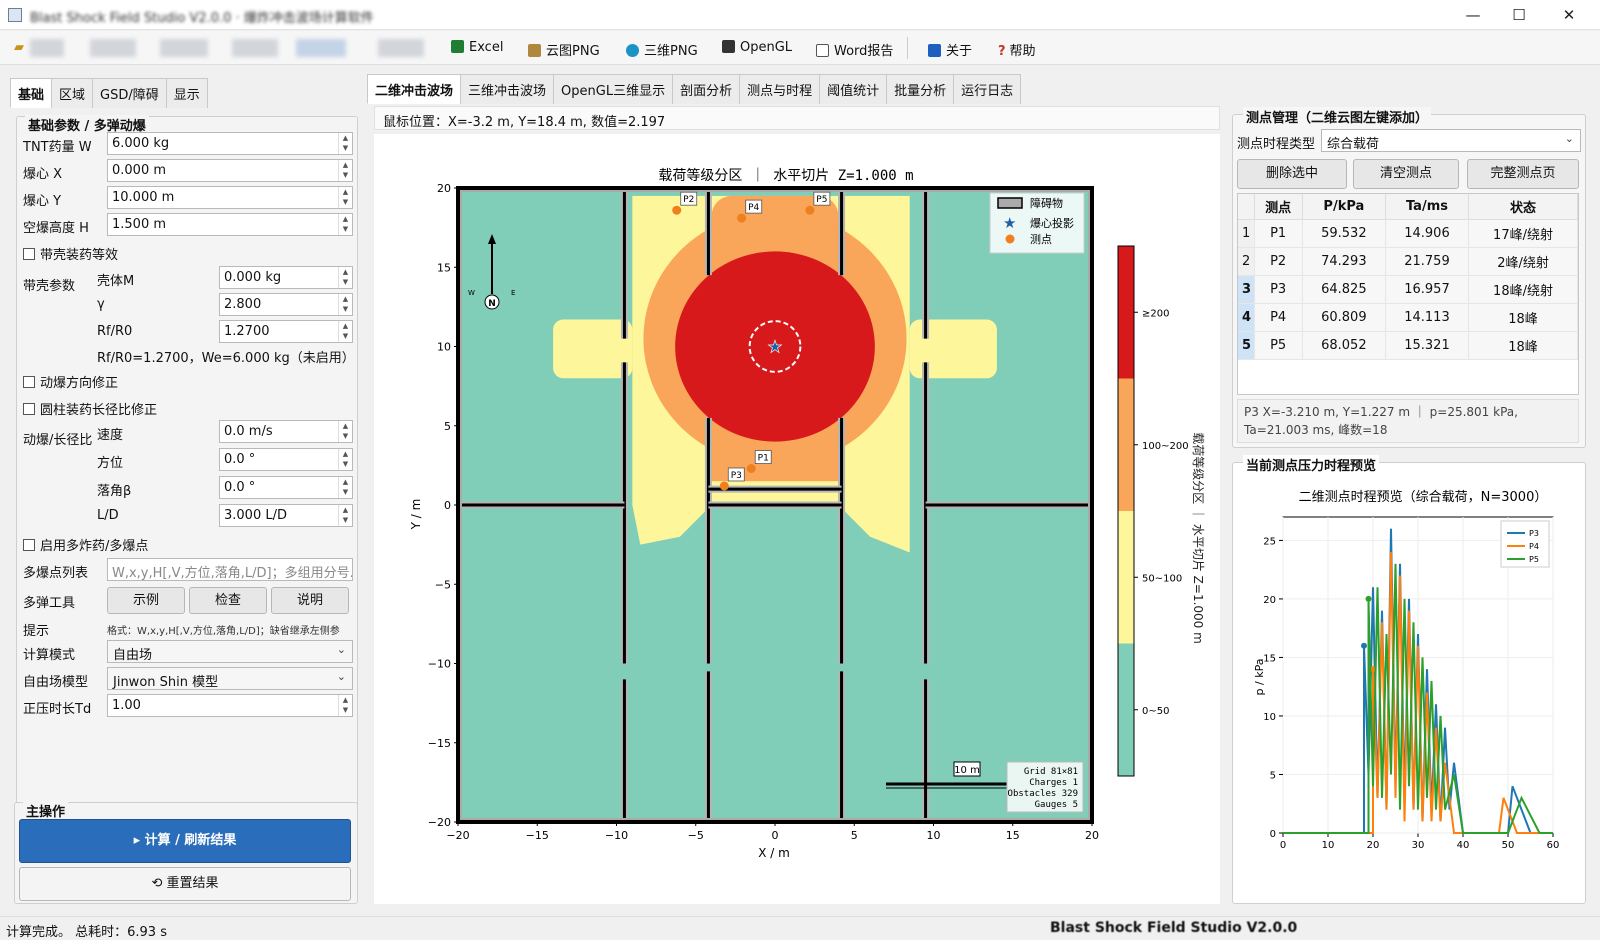 This screenshot has width=1600, height=940. Describe the element at coordinates (1292, 174) in the screenshot. I see `delete-selected-button: 删除选中` at that location.